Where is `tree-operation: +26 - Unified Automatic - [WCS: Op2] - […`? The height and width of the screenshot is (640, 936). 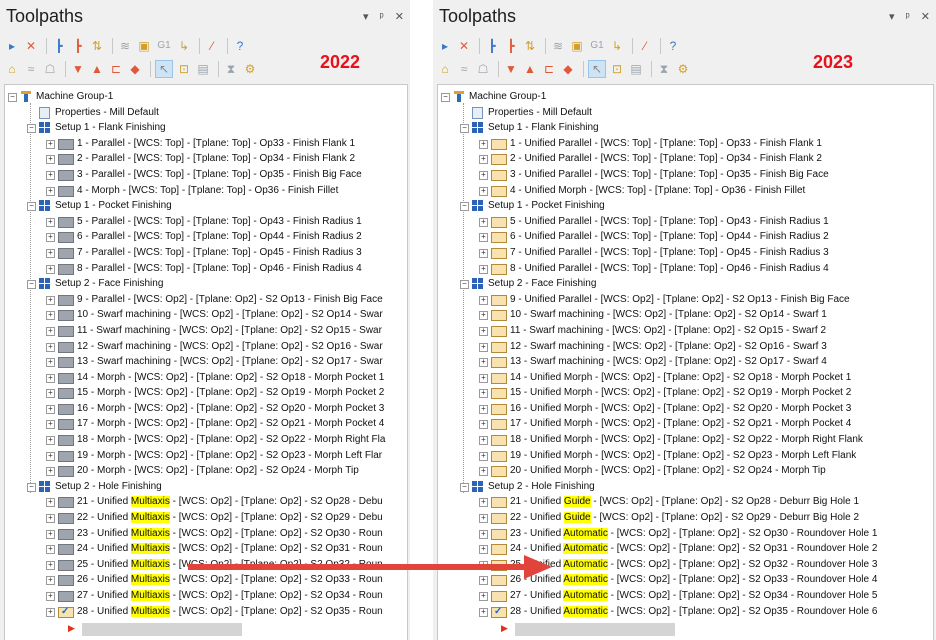 tree-operation: +26 - Unified Automatic - [WCS: Op2] - [… is located at coordinates (685, 580).